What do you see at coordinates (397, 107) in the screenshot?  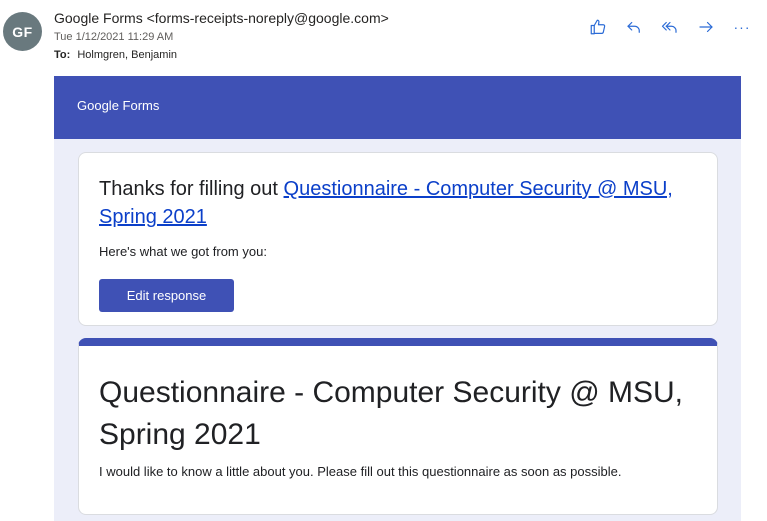 I see `forms-banner: Google Forms` at bounding box center [397, 107].